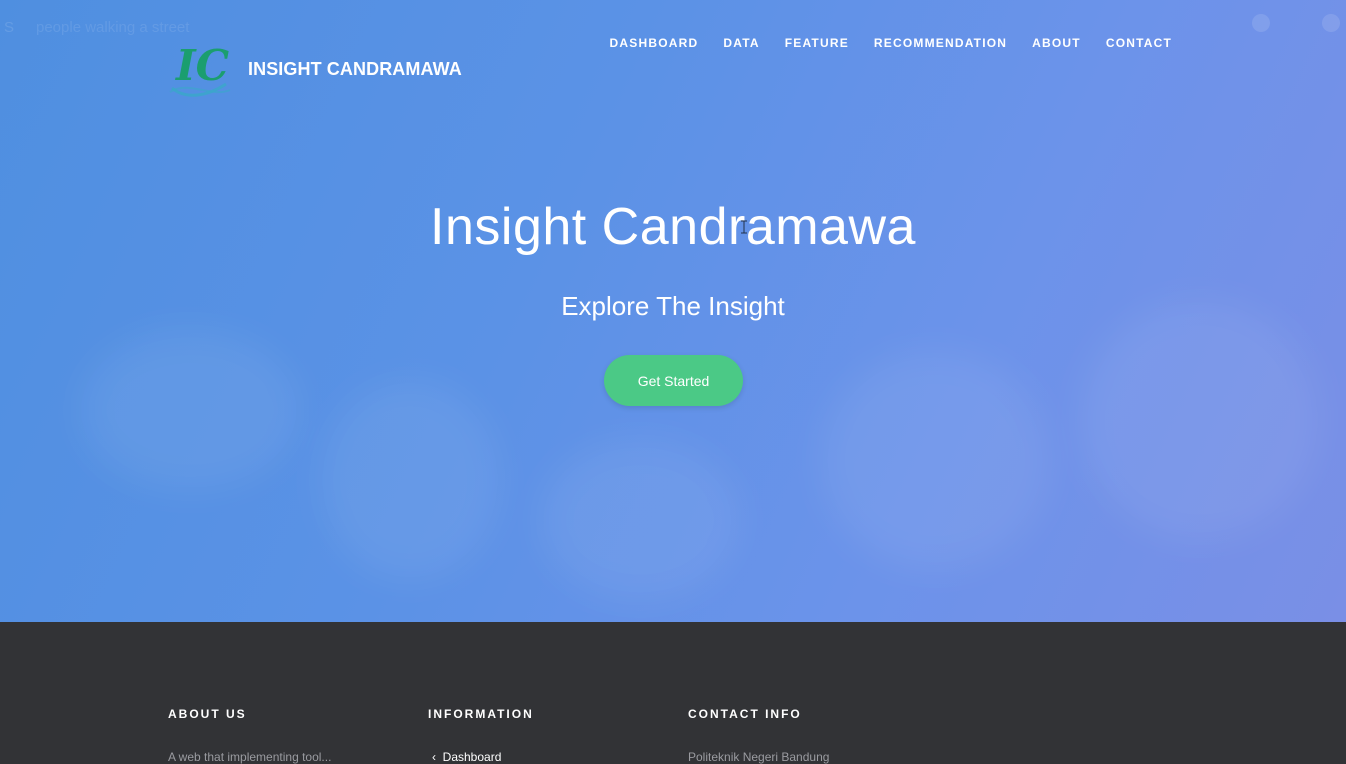 The width and height of the screenshot is (1346, 764). Describe the element at coordinates (744, 227) in the screenshot. I see `text-cursor-icon` at that location.